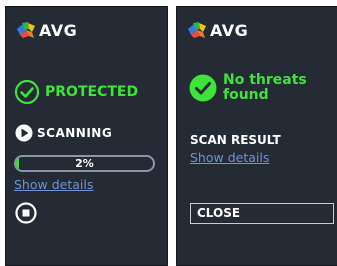 The width and height of the screenshot is (337, 266). Describe the element at coordinates (24, 133) in the screenshot. I see `play-icon` at that location.